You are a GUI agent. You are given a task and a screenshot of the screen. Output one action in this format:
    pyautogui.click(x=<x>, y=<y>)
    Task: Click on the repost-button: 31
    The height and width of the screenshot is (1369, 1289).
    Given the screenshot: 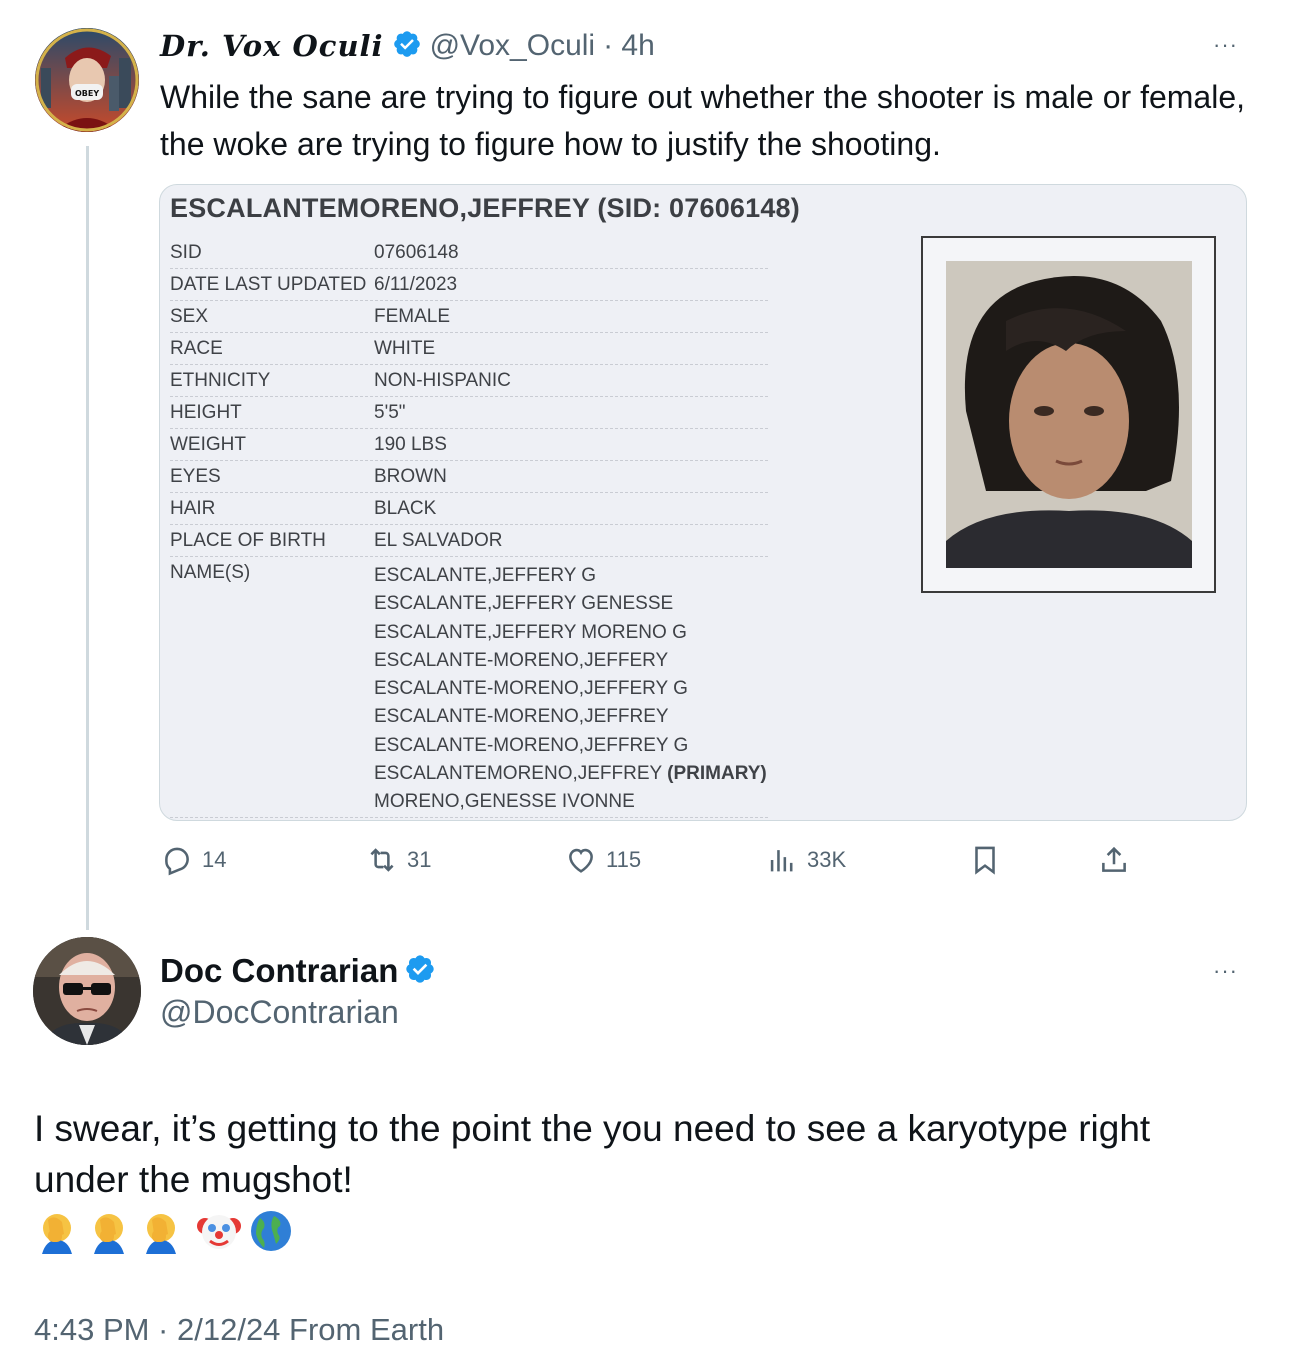 What is the action you would take?
    pyautogui.click(x=398, y=860)
    